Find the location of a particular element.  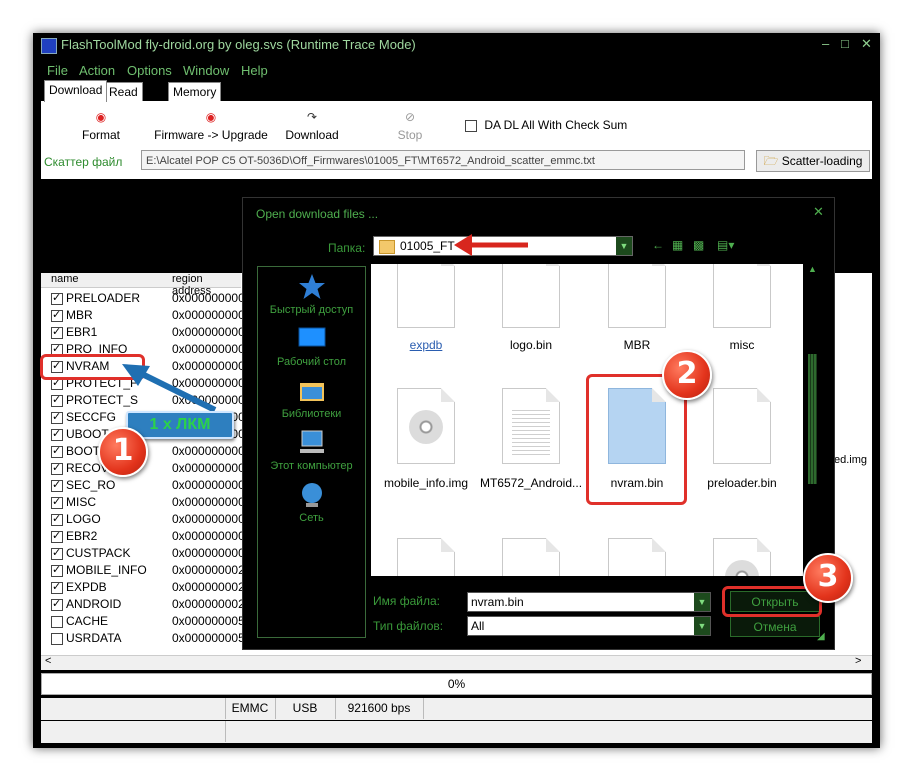

resize-grip-icon: ◢ is located at coordinates (821, 636).